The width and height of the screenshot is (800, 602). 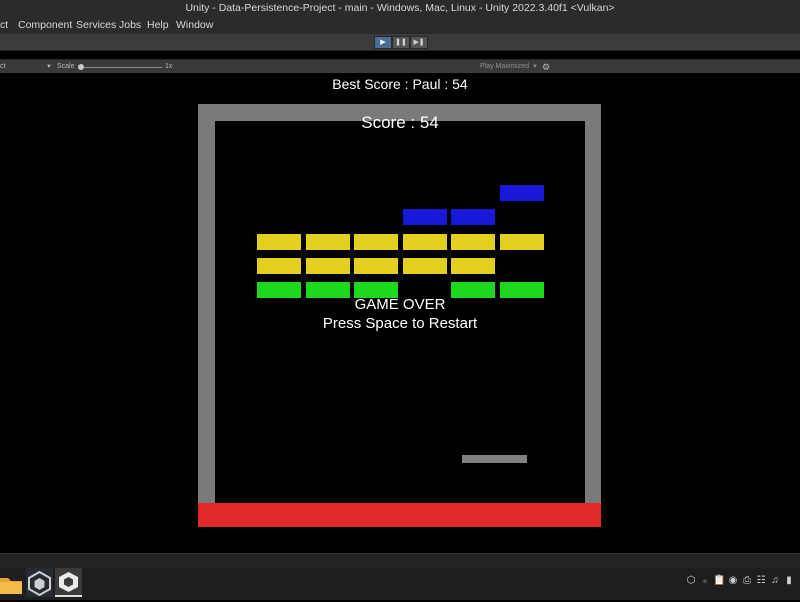 I want to click on bluetooth-icon: ⁎, so click(x=705, y=580).